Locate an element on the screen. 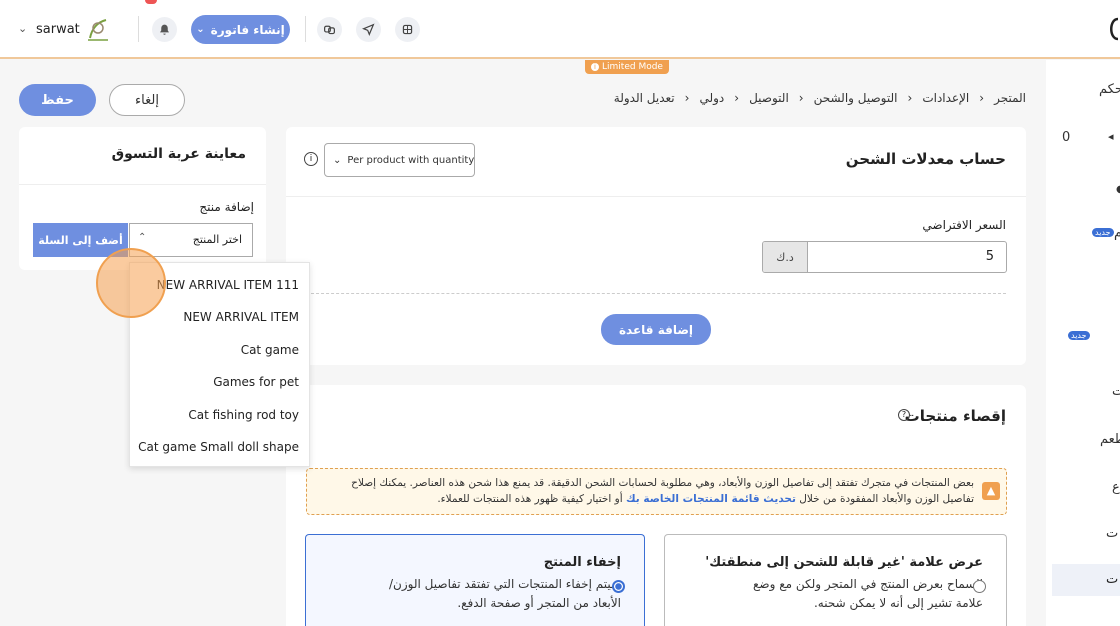 Image resolution: width=1120 pixels, height=626 pixels. dropdown-option: Cat fishing rod toy is located at coordinates (219, 415).